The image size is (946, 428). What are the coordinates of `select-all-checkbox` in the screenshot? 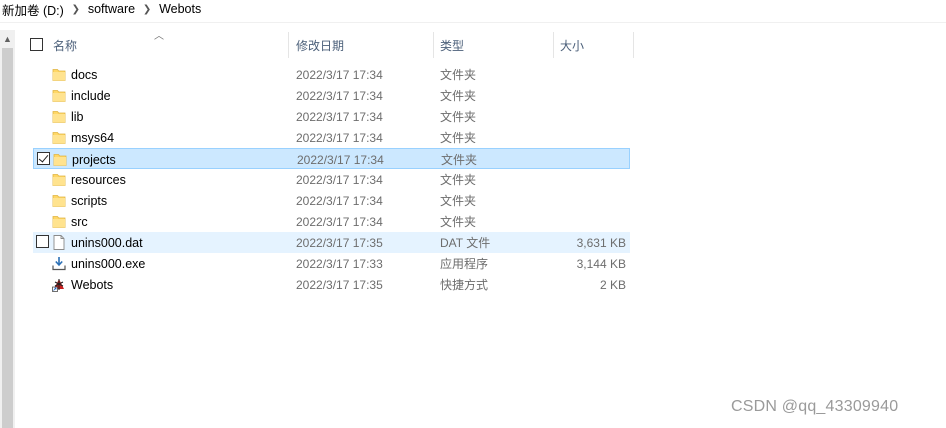 It's located at (36, 44).